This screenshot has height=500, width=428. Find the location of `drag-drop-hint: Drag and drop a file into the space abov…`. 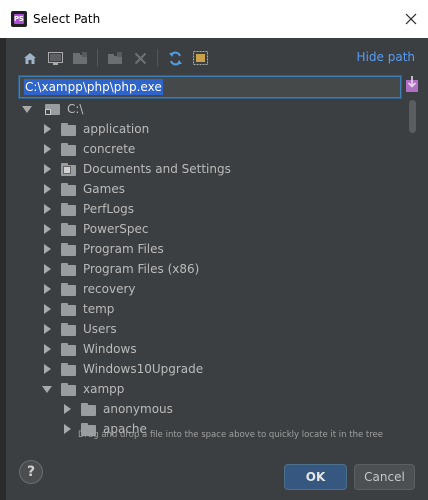

drag-drop-hint: Drag and drop a file into the space abov… is located at coordinates (231, 435).